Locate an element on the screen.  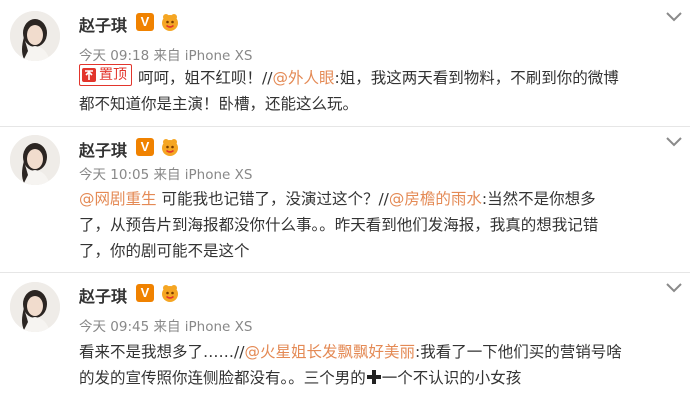
post-time: 今天 09:45 来自 iPhone XS is located at coordinates (166, 327).